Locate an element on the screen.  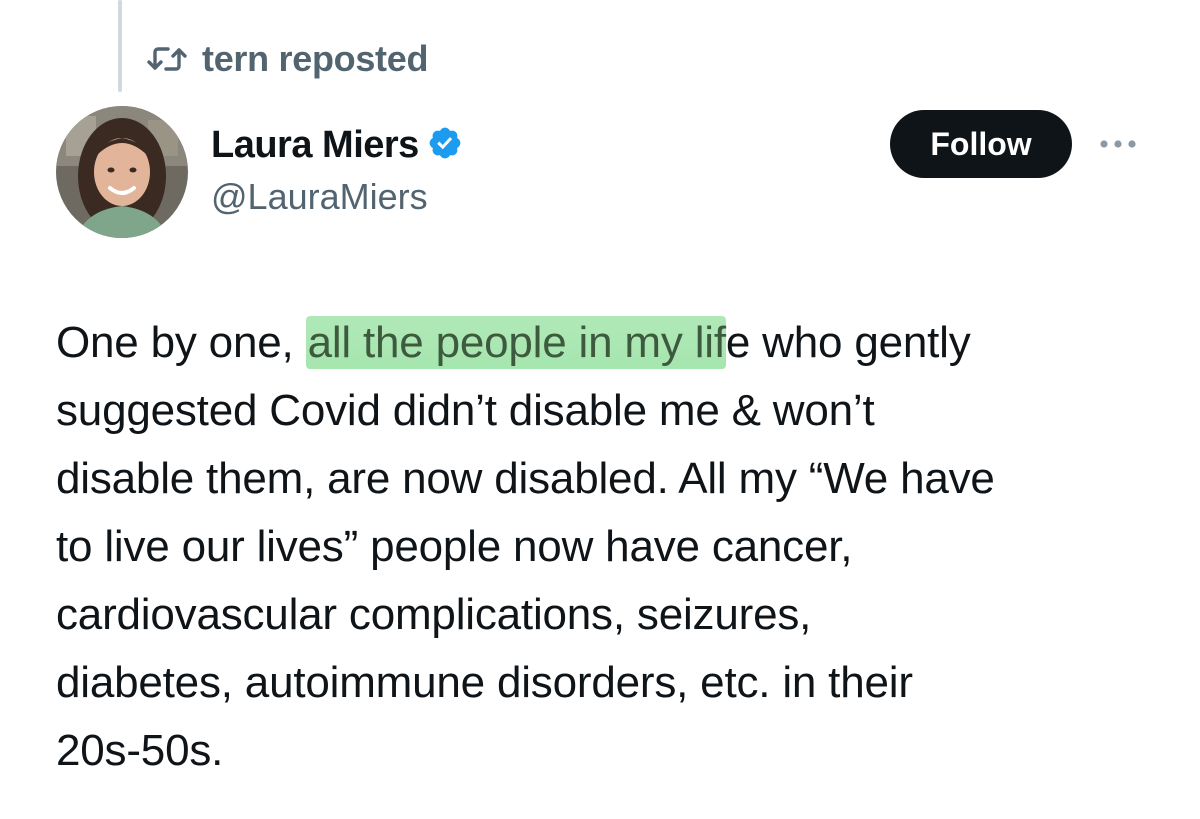
tweet-line: cardiovascular complications, seizures, is located at coordinates (434, 614).